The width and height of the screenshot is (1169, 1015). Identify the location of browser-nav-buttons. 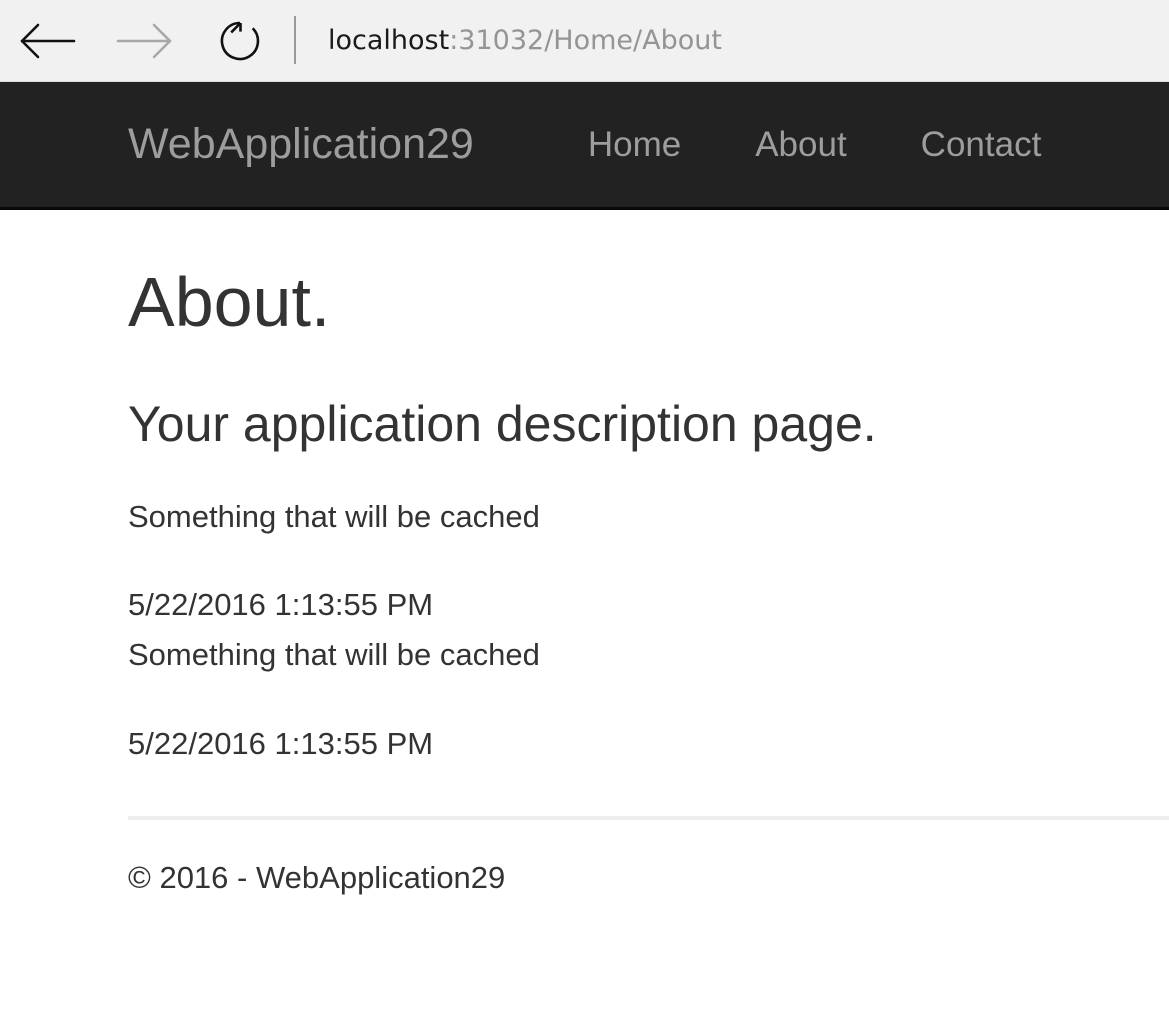
(144, 40).